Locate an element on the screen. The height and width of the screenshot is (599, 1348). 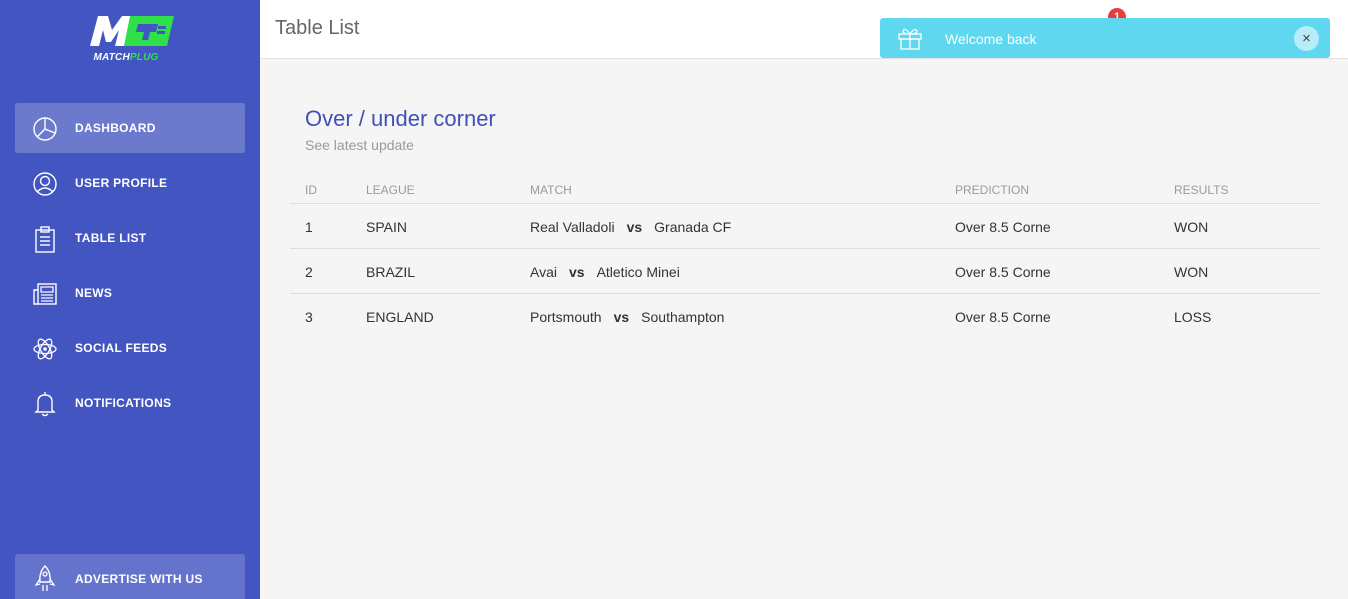
cell-match: Portsmouth vs Southampton is located at coordinates (627, 317).